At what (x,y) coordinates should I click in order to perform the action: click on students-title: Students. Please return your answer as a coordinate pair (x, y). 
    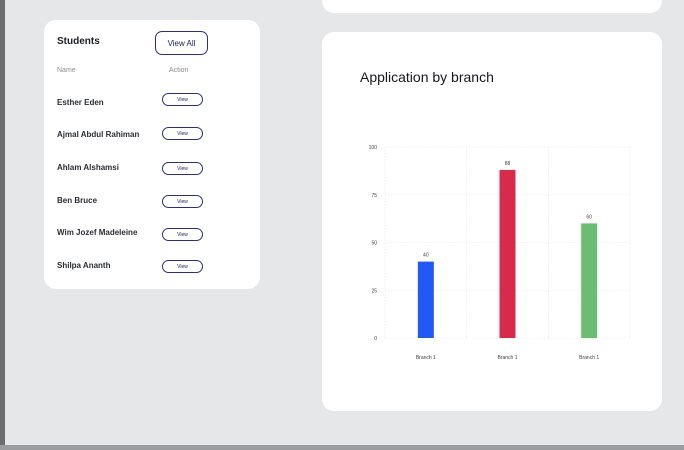
    Looking at the image, I should click on (78, 41).